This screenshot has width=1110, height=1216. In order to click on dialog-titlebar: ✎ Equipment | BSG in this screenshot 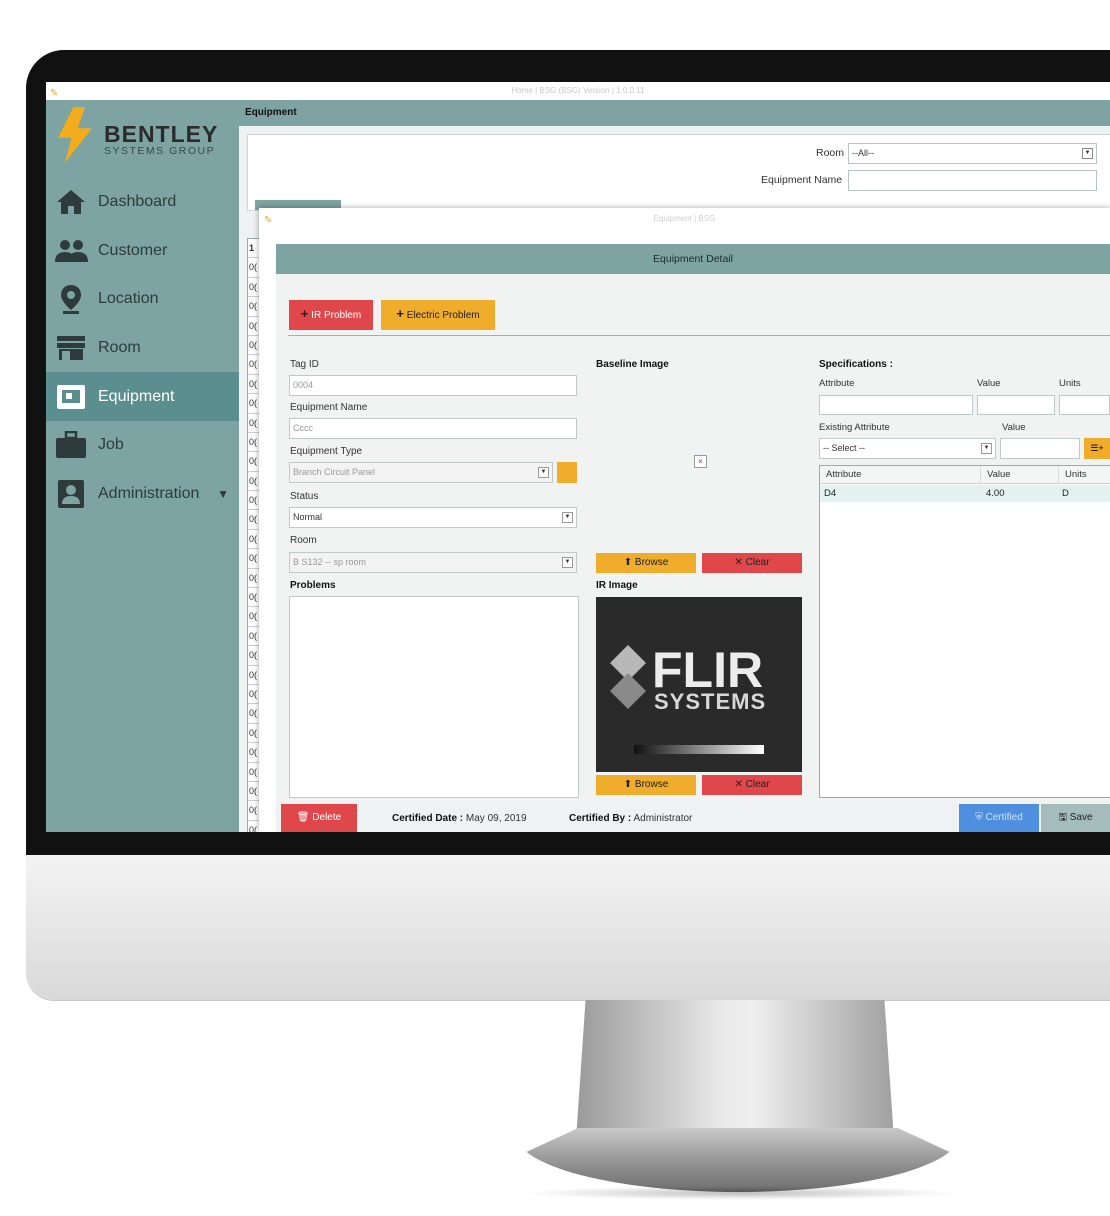, I will do `click(684, 219)`.